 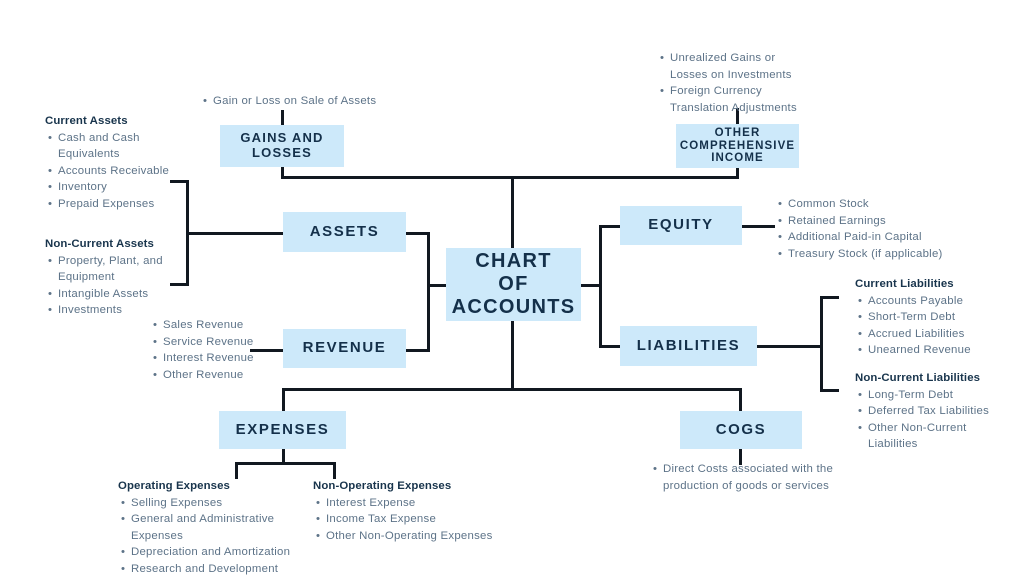 I want to click on connector-bracket-current-liabilities, so click(x=829, y=297).